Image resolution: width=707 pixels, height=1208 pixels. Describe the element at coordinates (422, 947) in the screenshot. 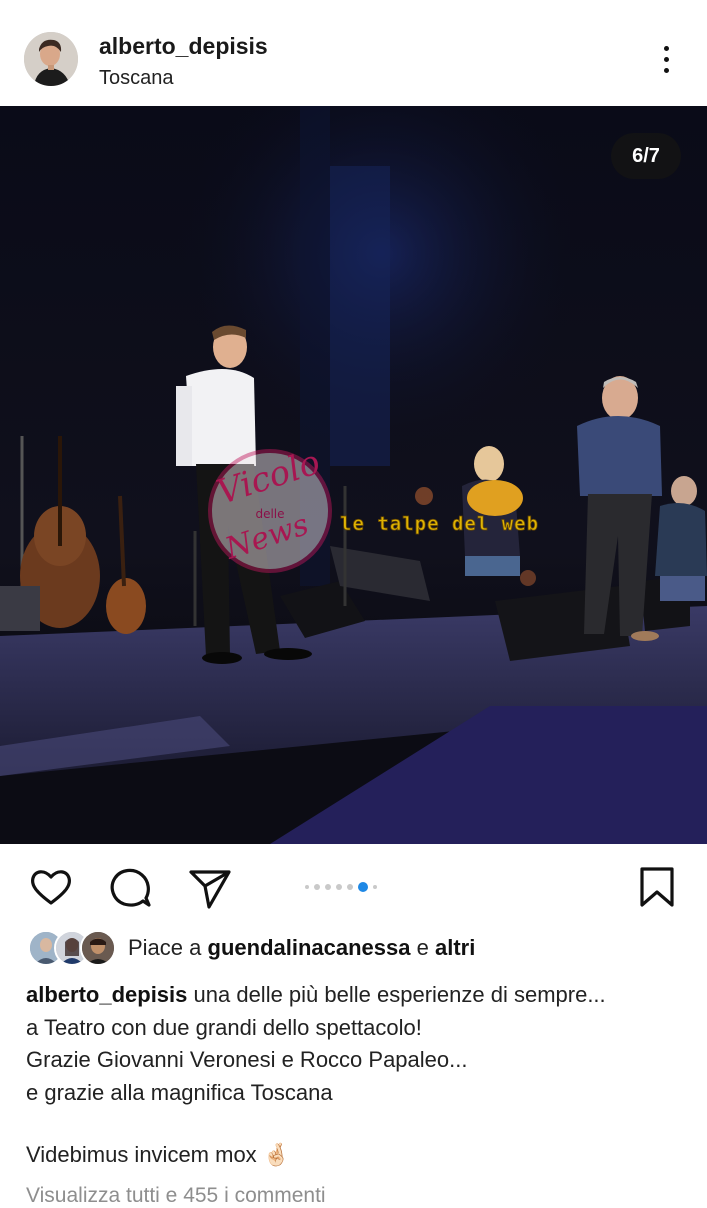

I see `likes-connector: e` at that location.